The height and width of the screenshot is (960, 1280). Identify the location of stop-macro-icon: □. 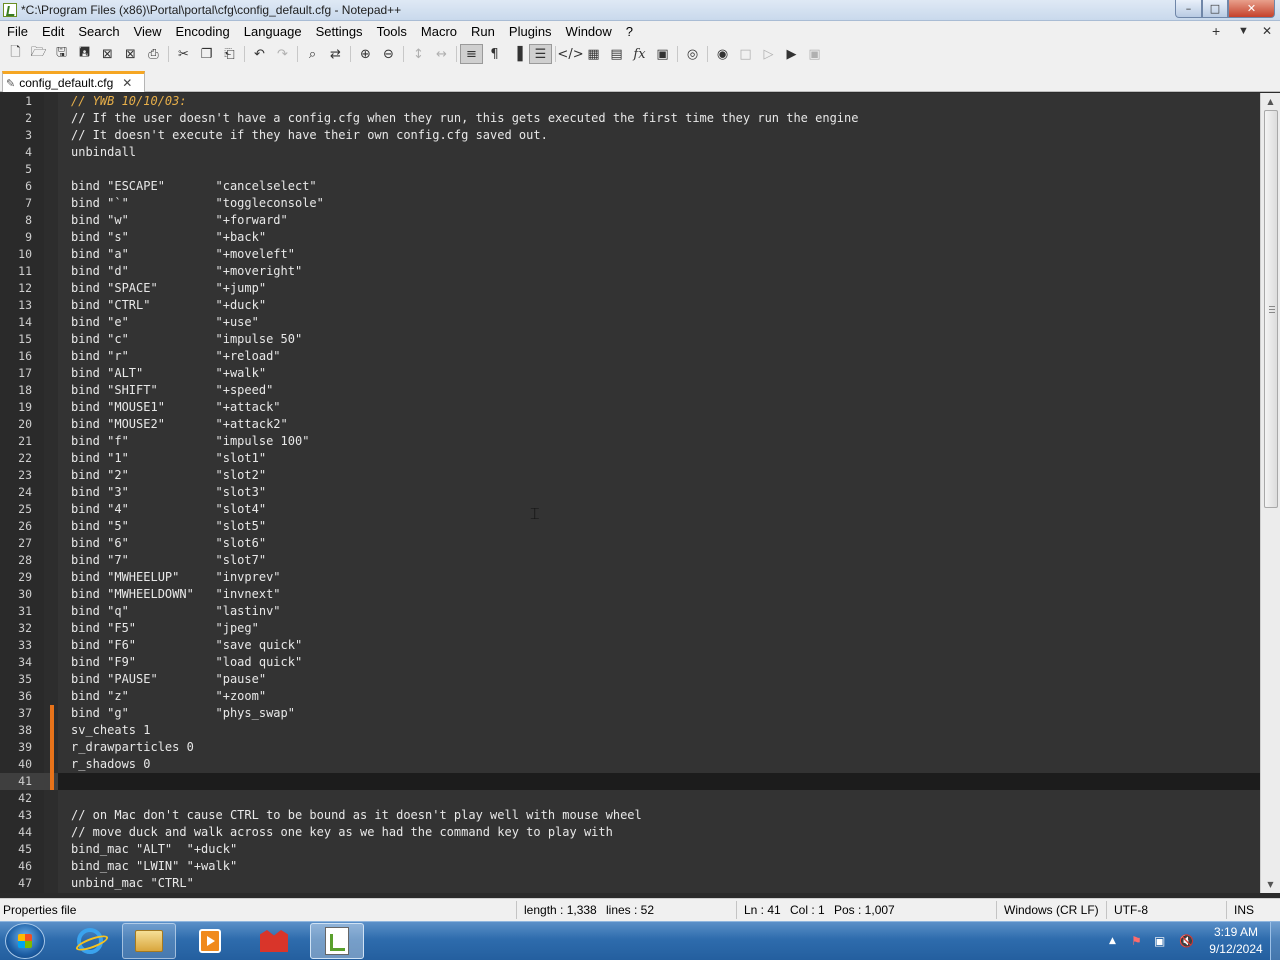
(745, 54).